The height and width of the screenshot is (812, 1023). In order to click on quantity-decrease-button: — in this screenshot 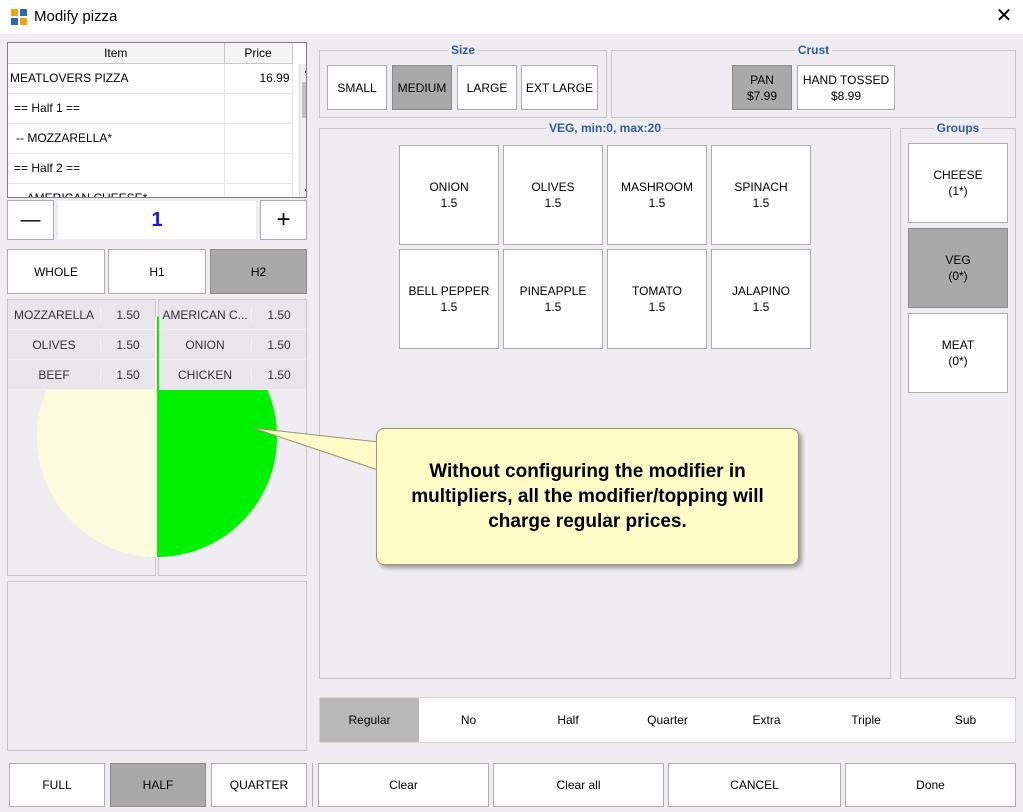, I will do `click(30, 220)`.